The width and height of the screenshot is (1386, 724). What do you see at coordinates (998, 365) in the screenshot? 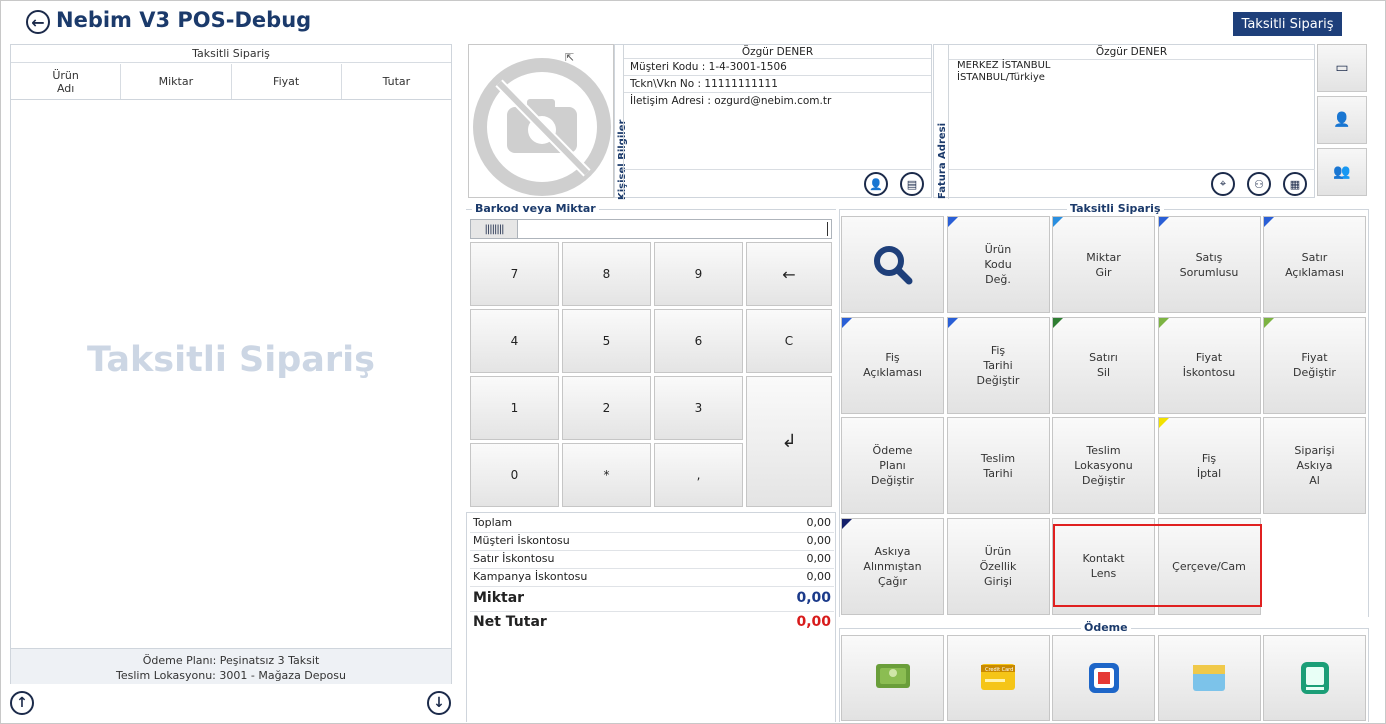
I see `action-button-6: Fiş Tarihi Değiştir` at bounding box center [998, 365].